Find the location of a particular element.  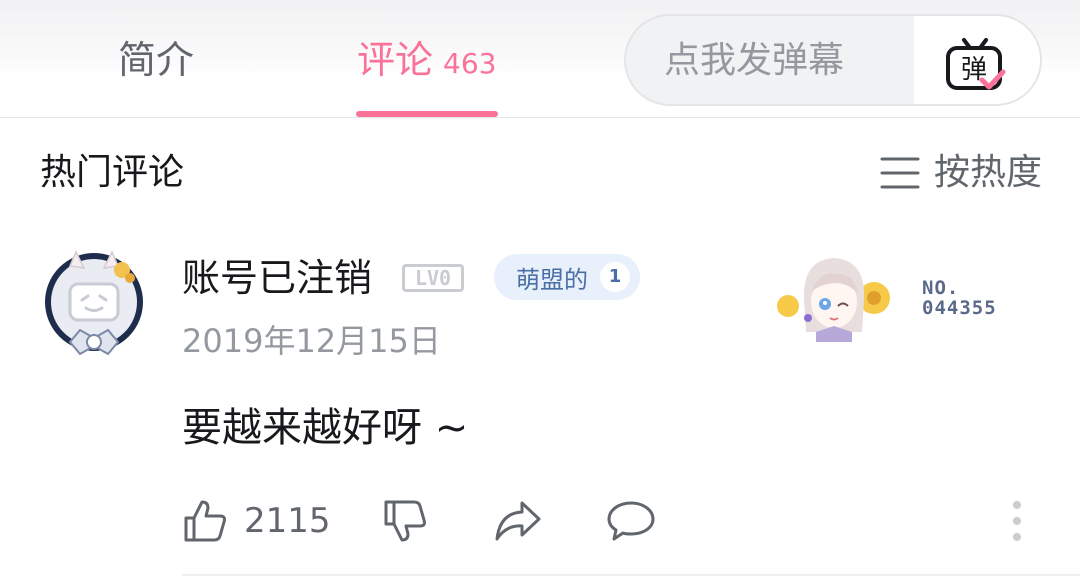

avatar is located at coordinates (94, 305).